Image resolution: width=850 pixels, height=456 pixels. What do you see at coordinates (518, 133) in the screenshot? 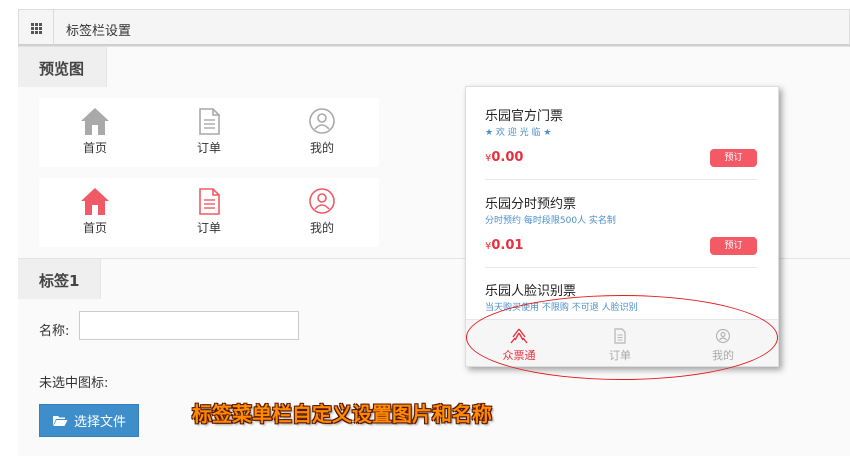
I see `ticket-subtitle: ★ 欢 迎 光 临 ★` at bounding box center [518, 133].